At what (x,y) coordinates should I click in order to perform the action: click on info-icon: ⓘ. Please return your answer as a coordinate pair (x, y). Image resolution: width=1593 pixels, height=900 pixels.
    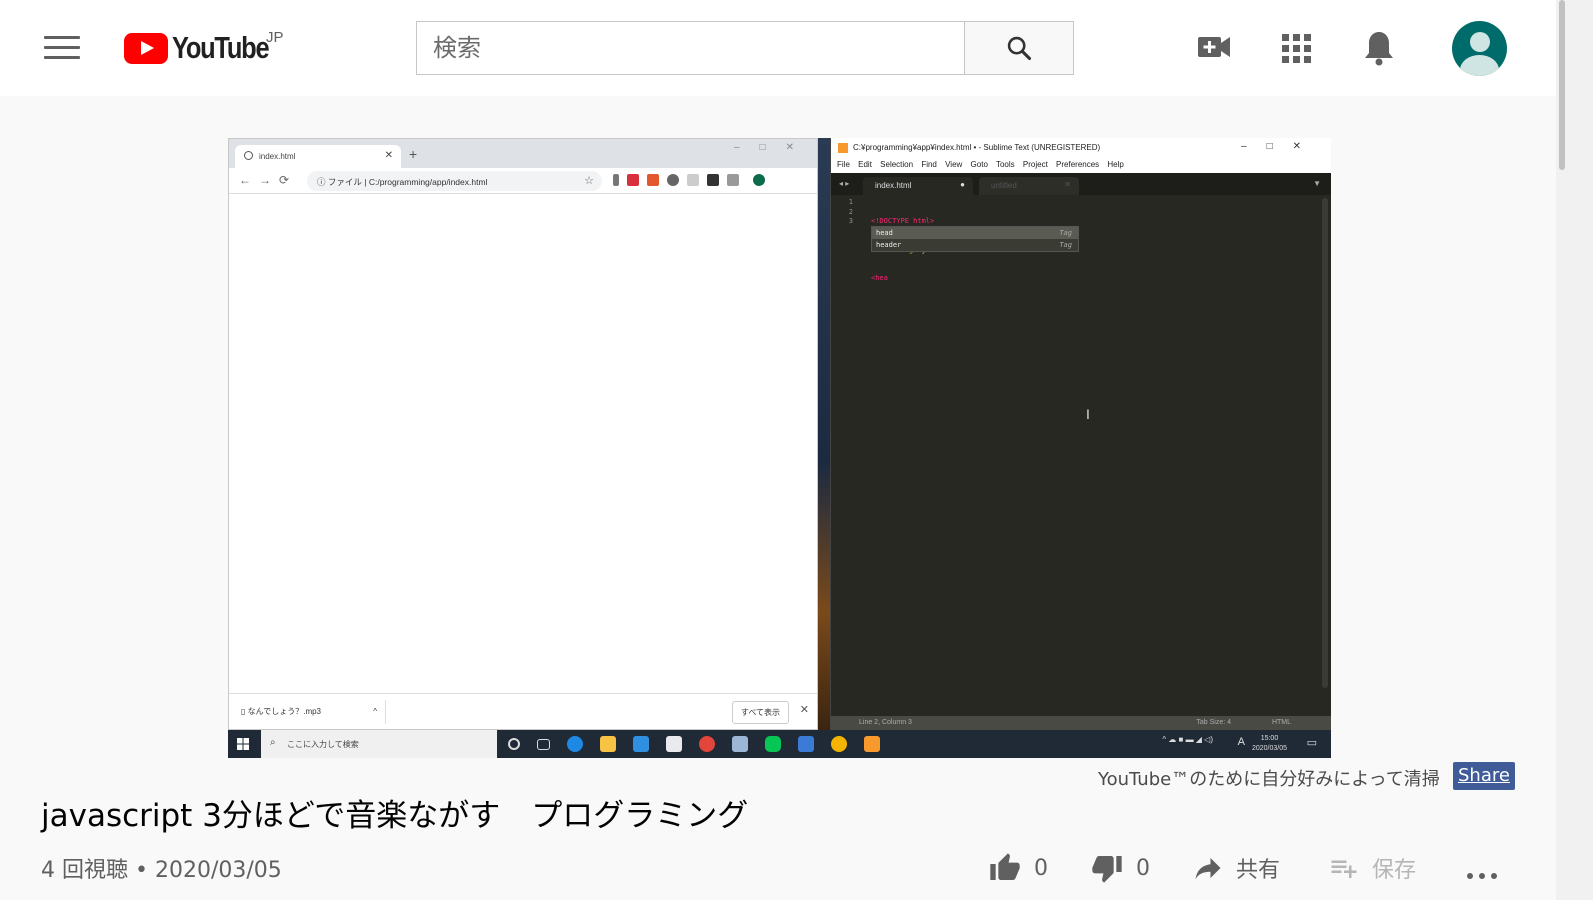
    Looking at the image, I should click on (322, 182).